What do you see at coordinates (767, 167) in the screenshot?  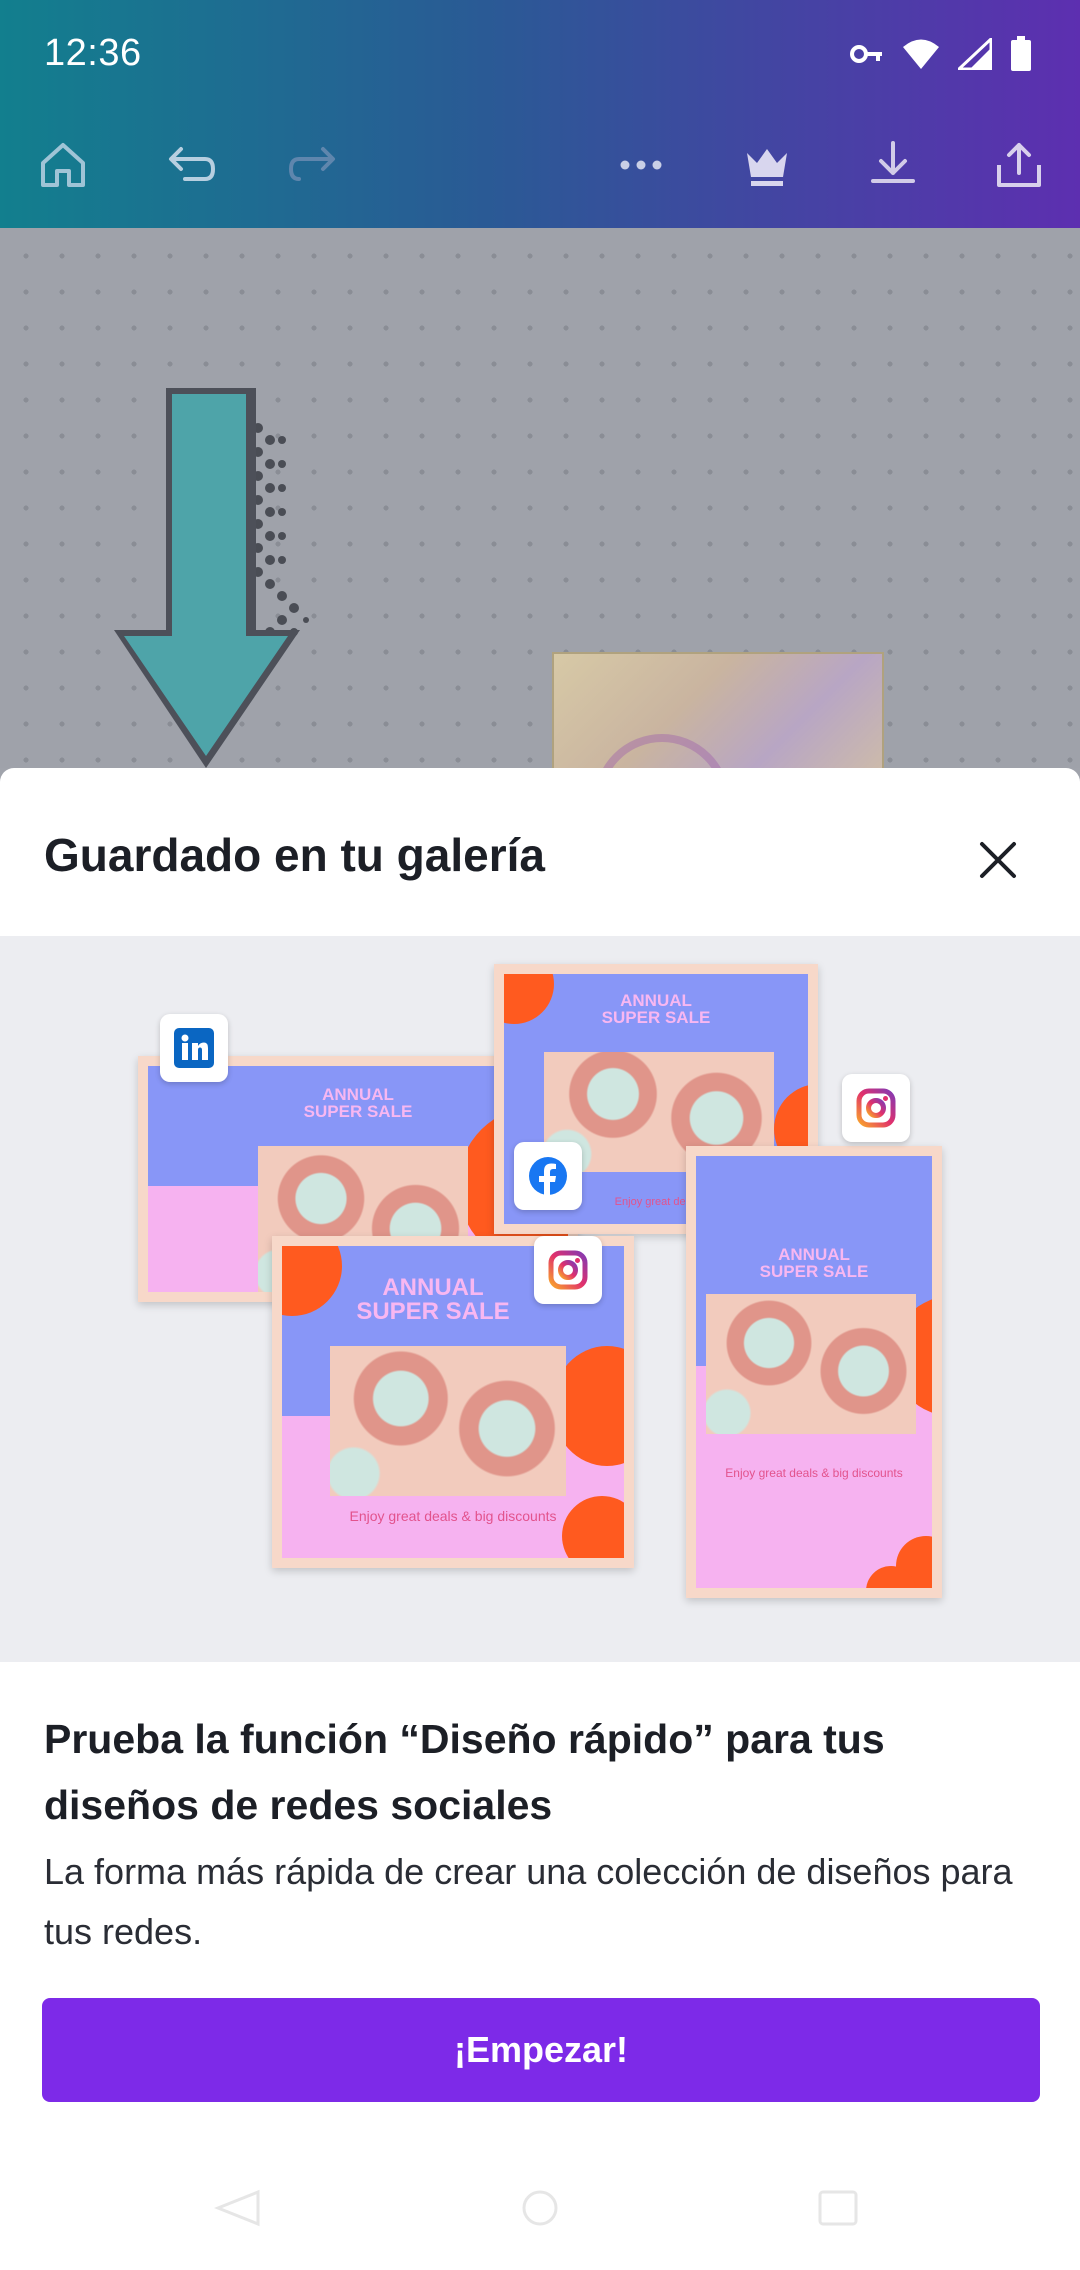 I see `crown-icon` at bounding box center [767, 167].